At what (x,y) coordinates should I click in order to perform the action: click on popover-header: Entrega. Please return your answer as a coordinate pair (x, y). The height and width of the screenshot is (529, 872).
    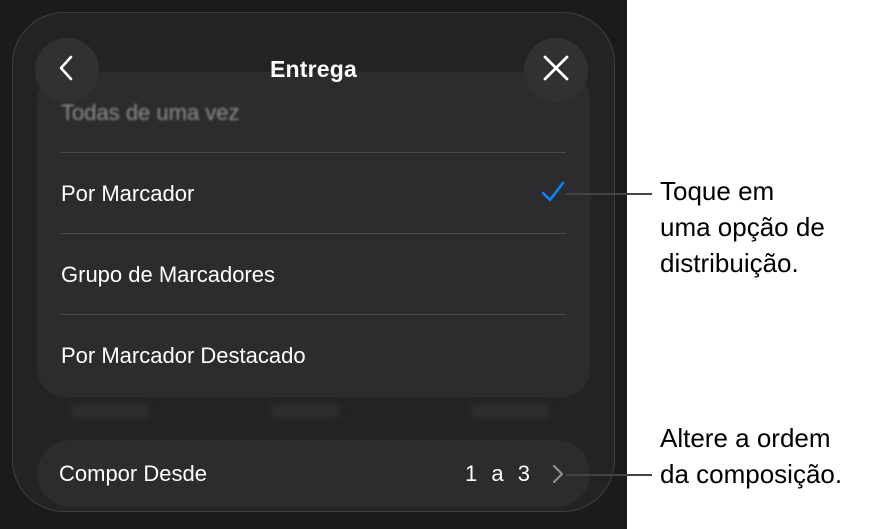
    Looking at the image, I should click on (313, 55).